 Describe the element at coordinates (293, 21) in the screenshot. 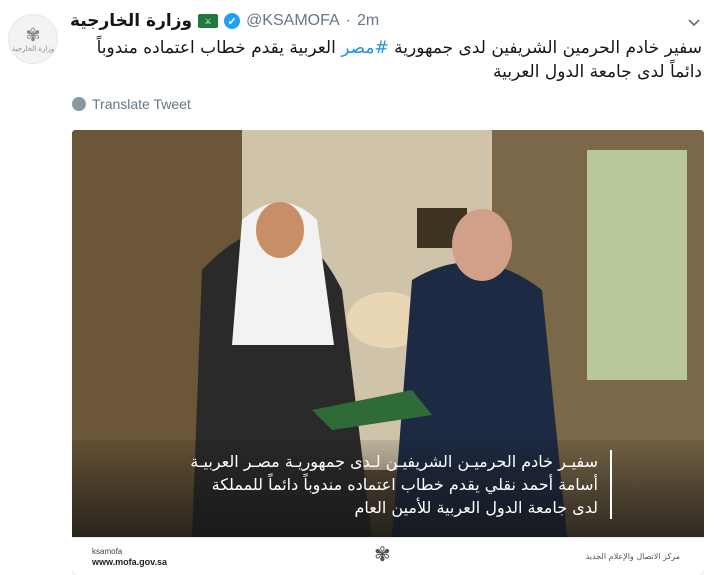

I see `handle: @KSAMOFA` at that location.